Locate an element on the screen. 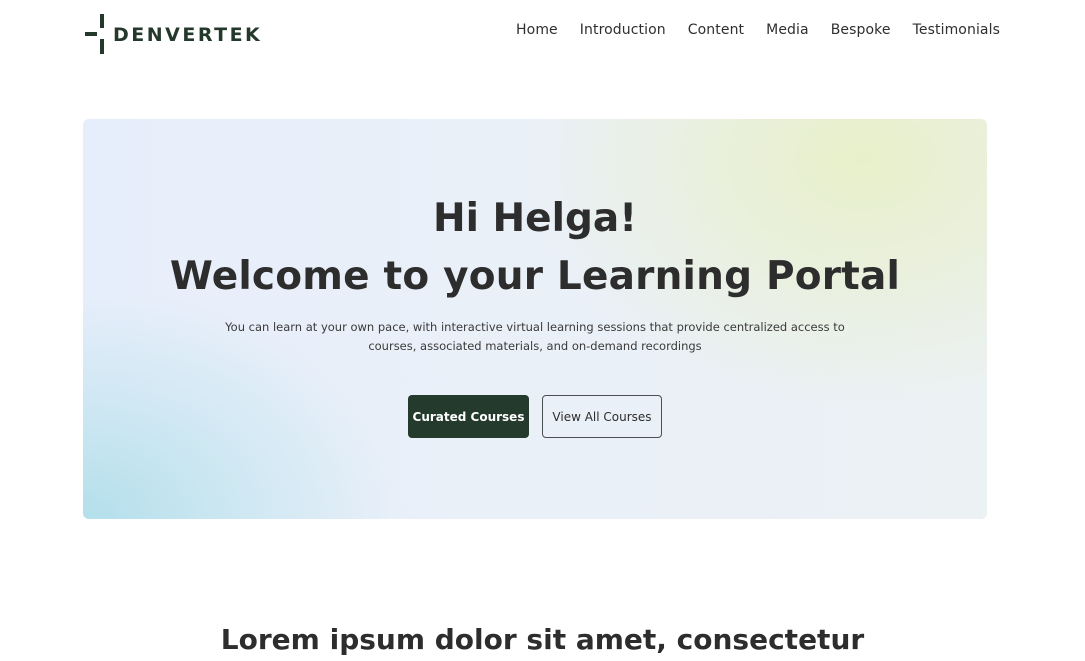 Image resolution: width=1085 pixels, height=661 pixels. brand-logo: DENVERTEK is located at coordinates (173, 34).